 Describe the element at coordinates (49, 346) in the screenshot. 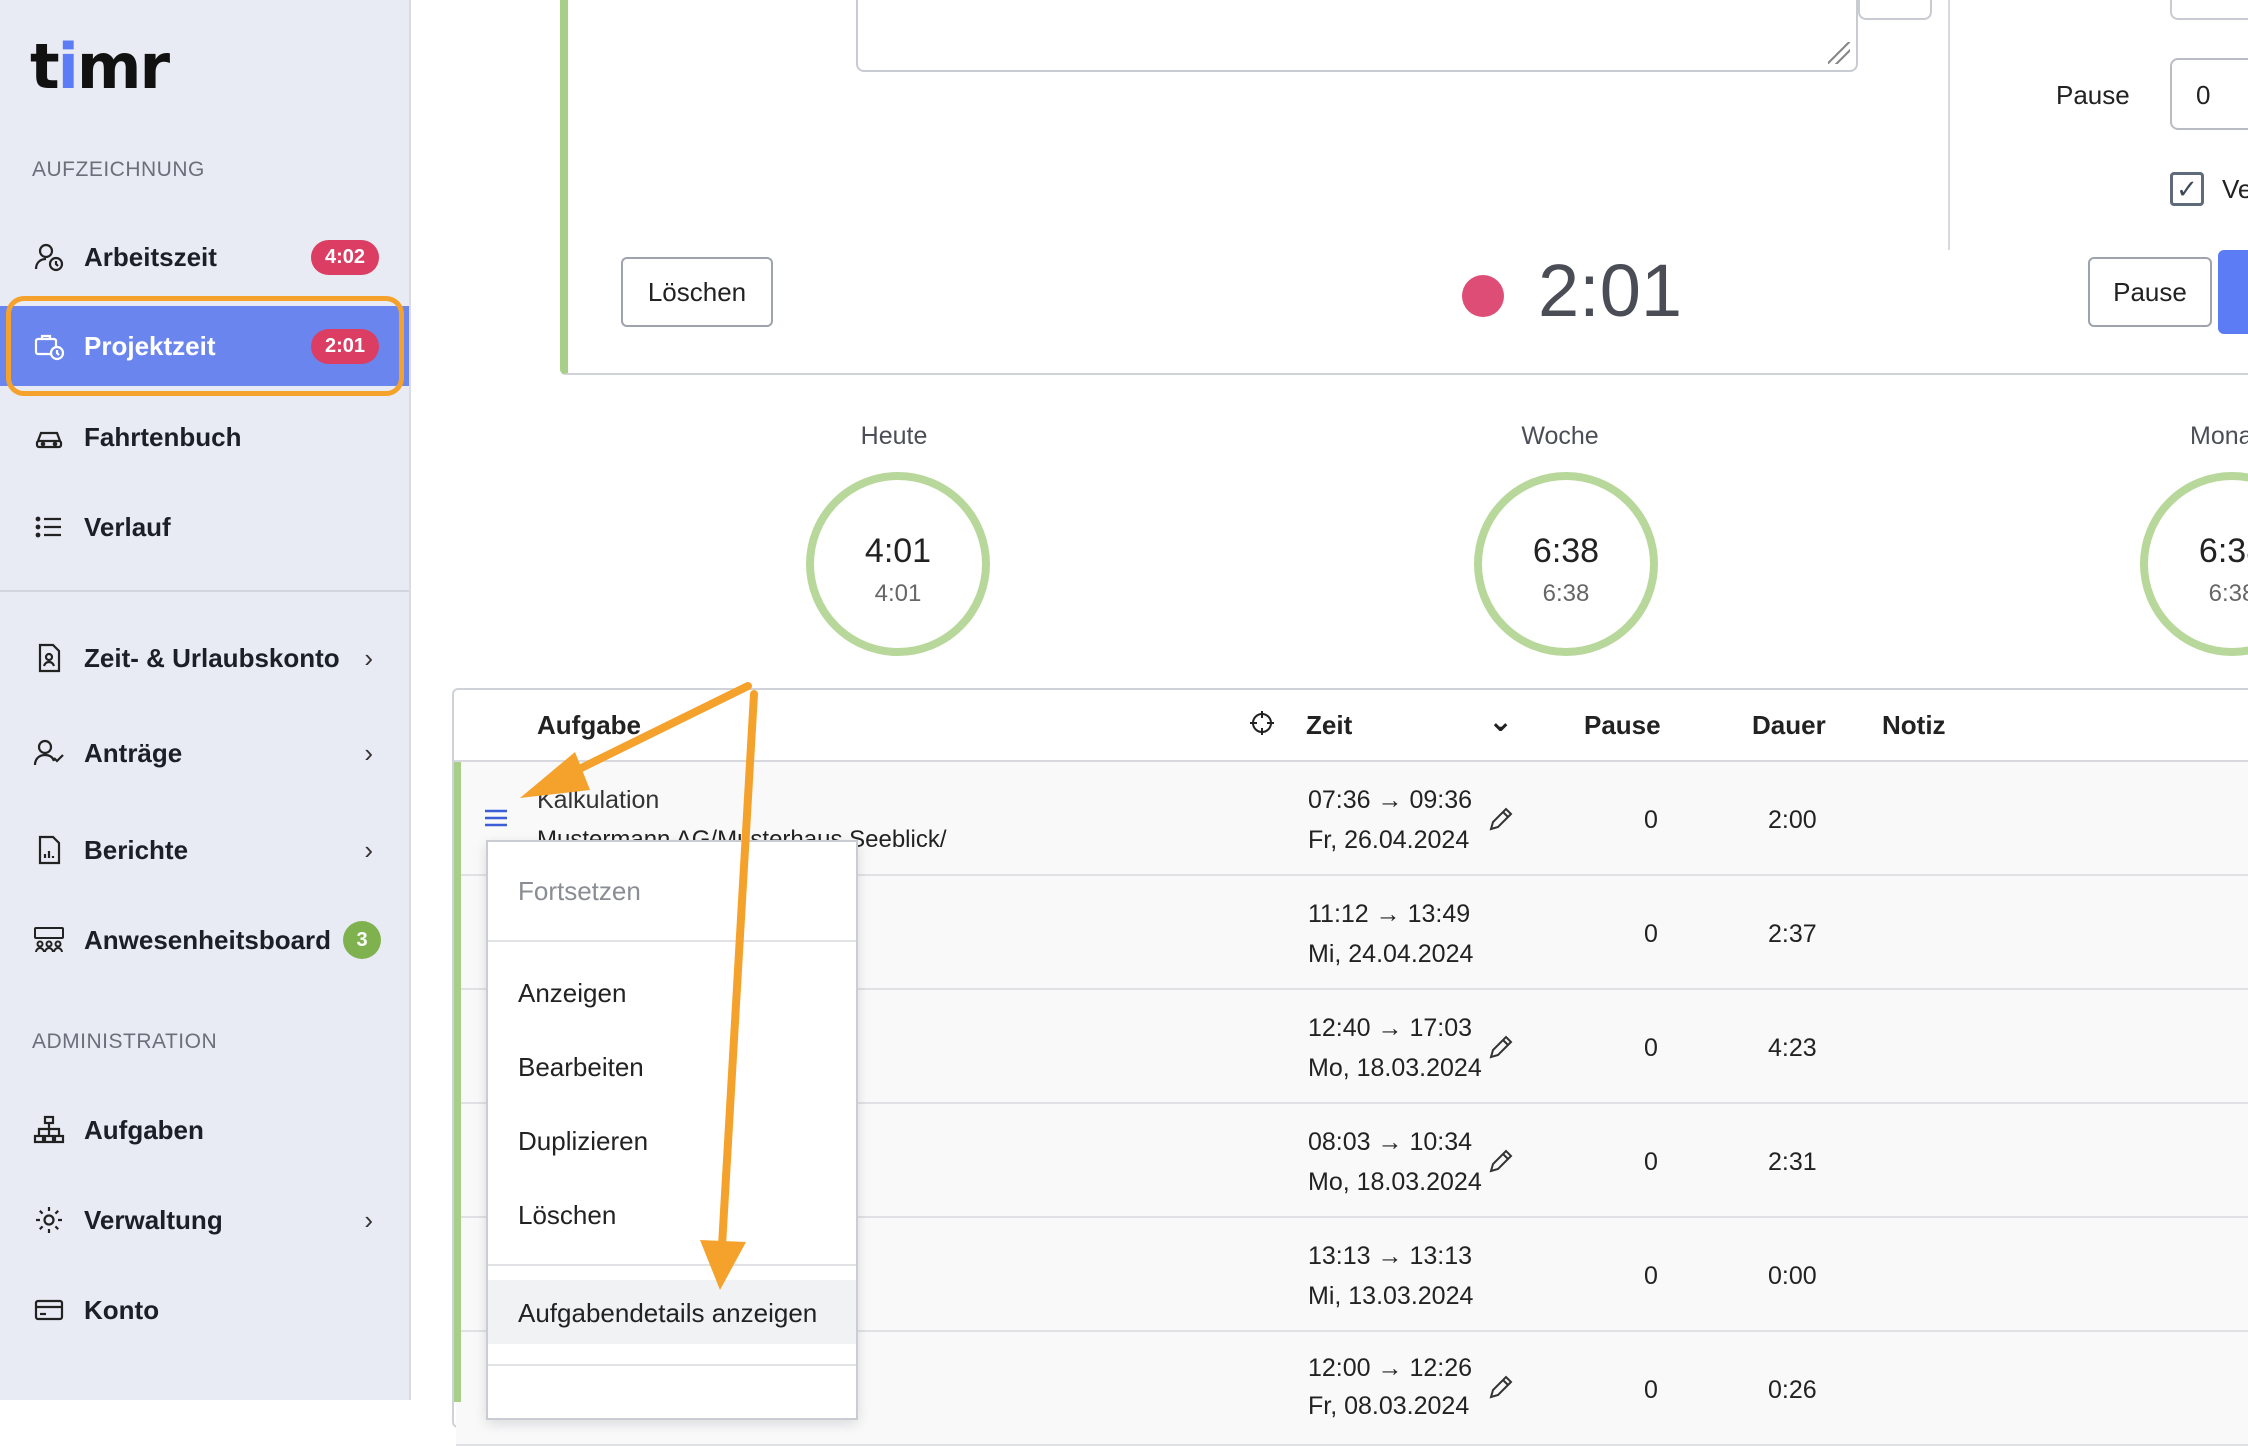

I see `briefcase-clock-icon` at that location.